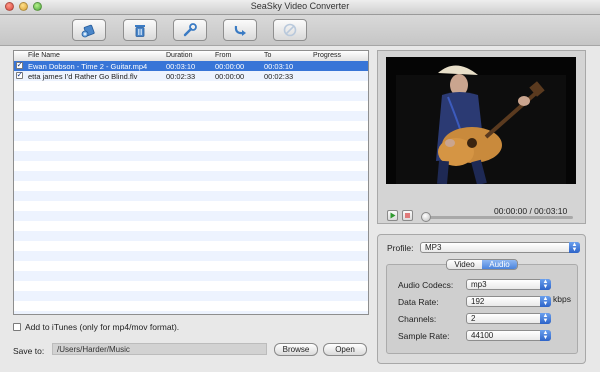  What do you see at coordinates (278, 76) in the screenshot?
I see `cell-to: 00:02:33` at bounding box center [278, 76].